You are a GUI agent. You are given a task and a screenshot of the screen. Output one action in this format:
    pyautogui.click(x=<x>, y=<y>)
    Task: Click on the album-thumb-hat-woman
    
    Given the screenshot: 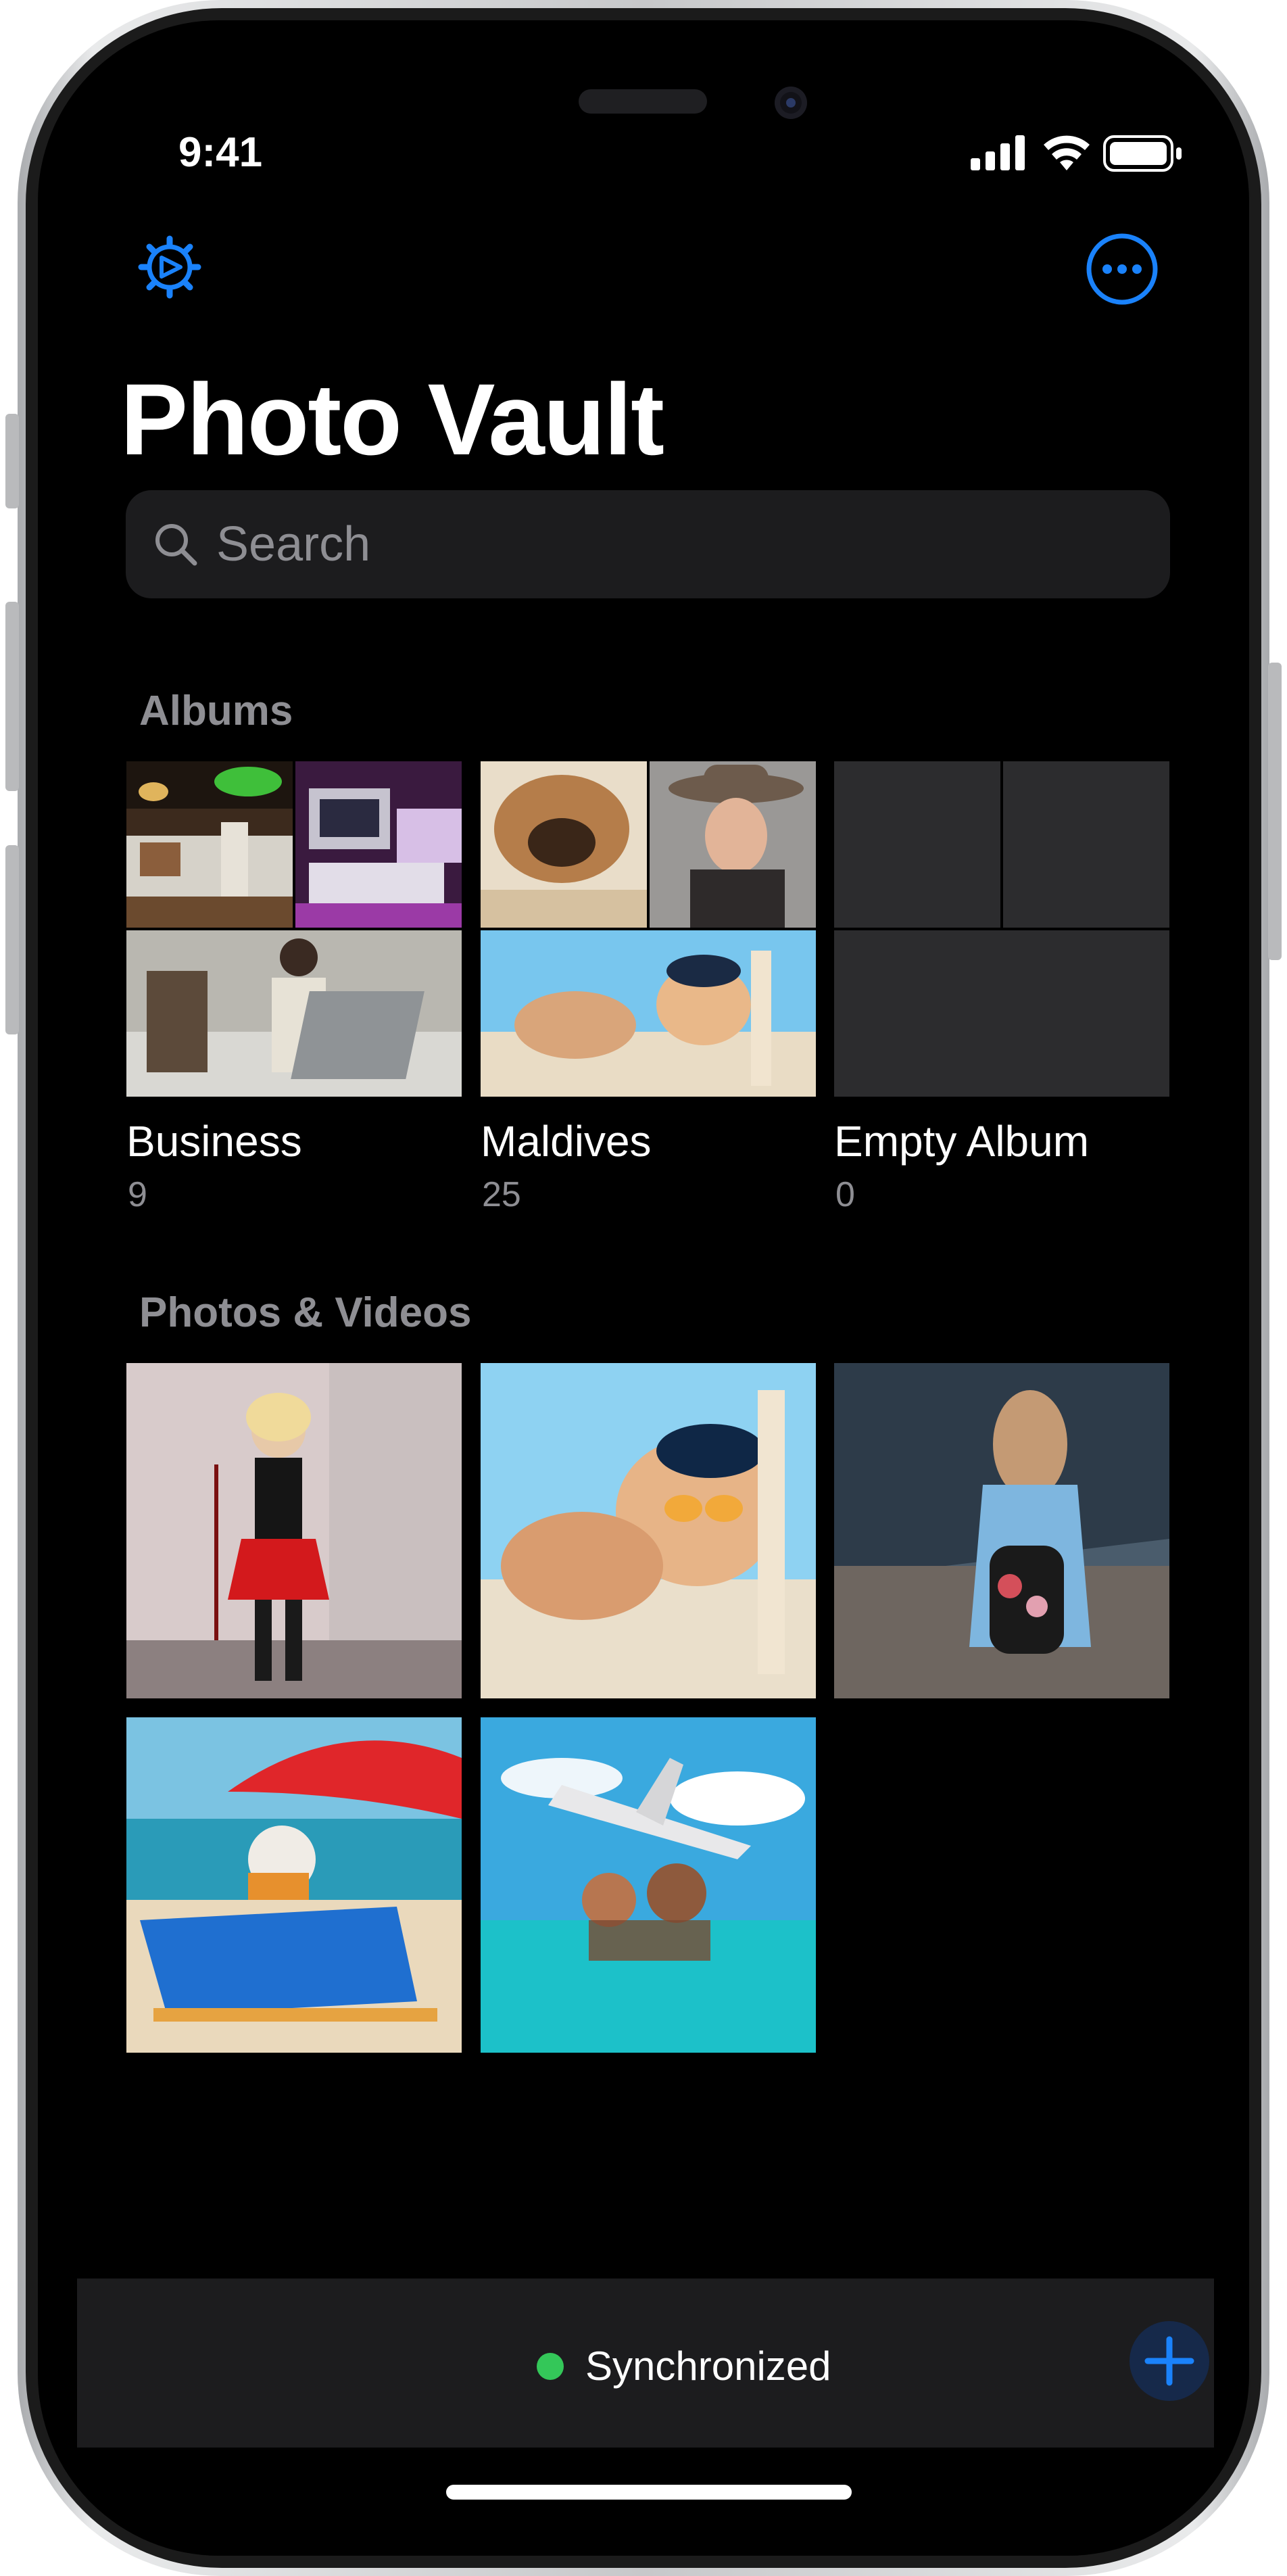 What is the action you would take?
    pyautogui.click(x=733, y=844)
    